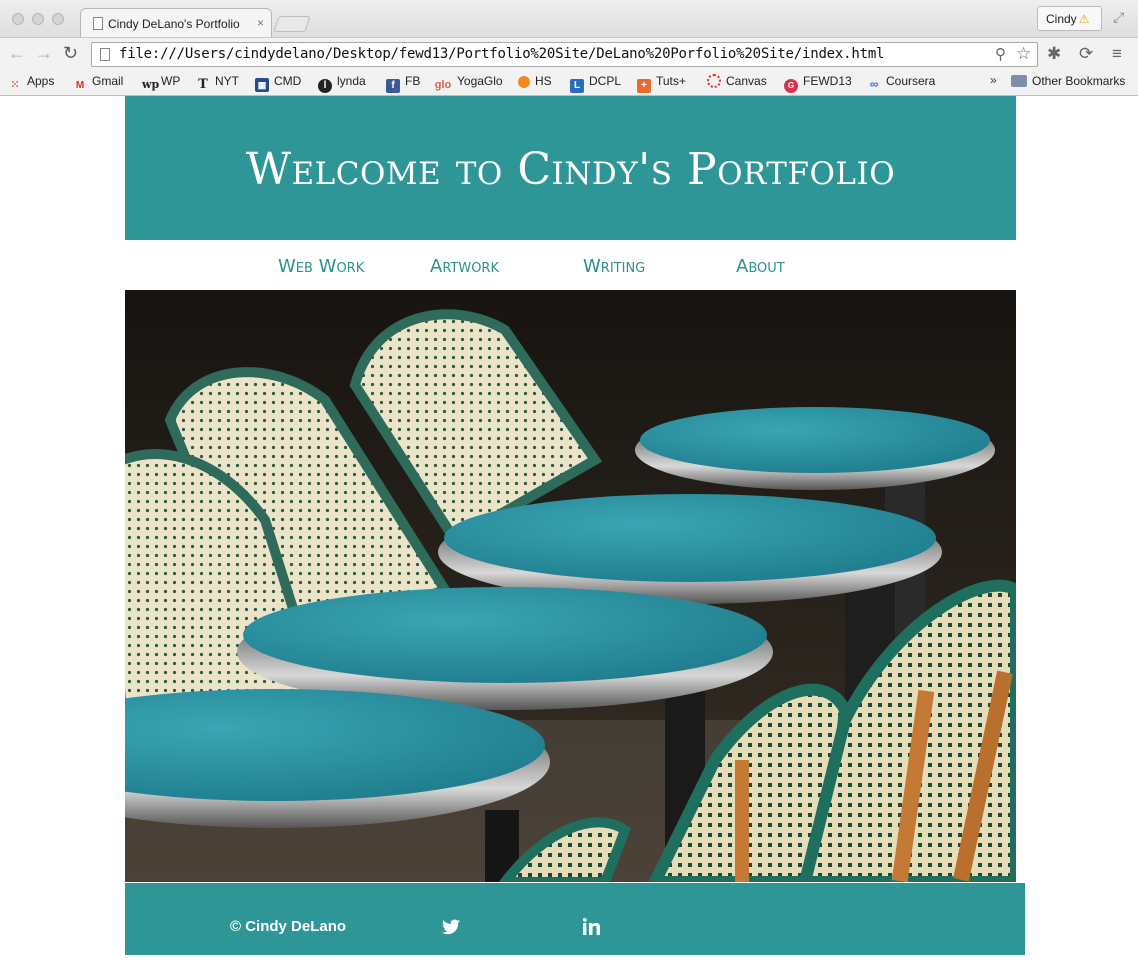 The image size is (1138, 966). Describe the element at coordinates (577, 86) in the screenshot. I see `dcpl-icon: L` at that location.